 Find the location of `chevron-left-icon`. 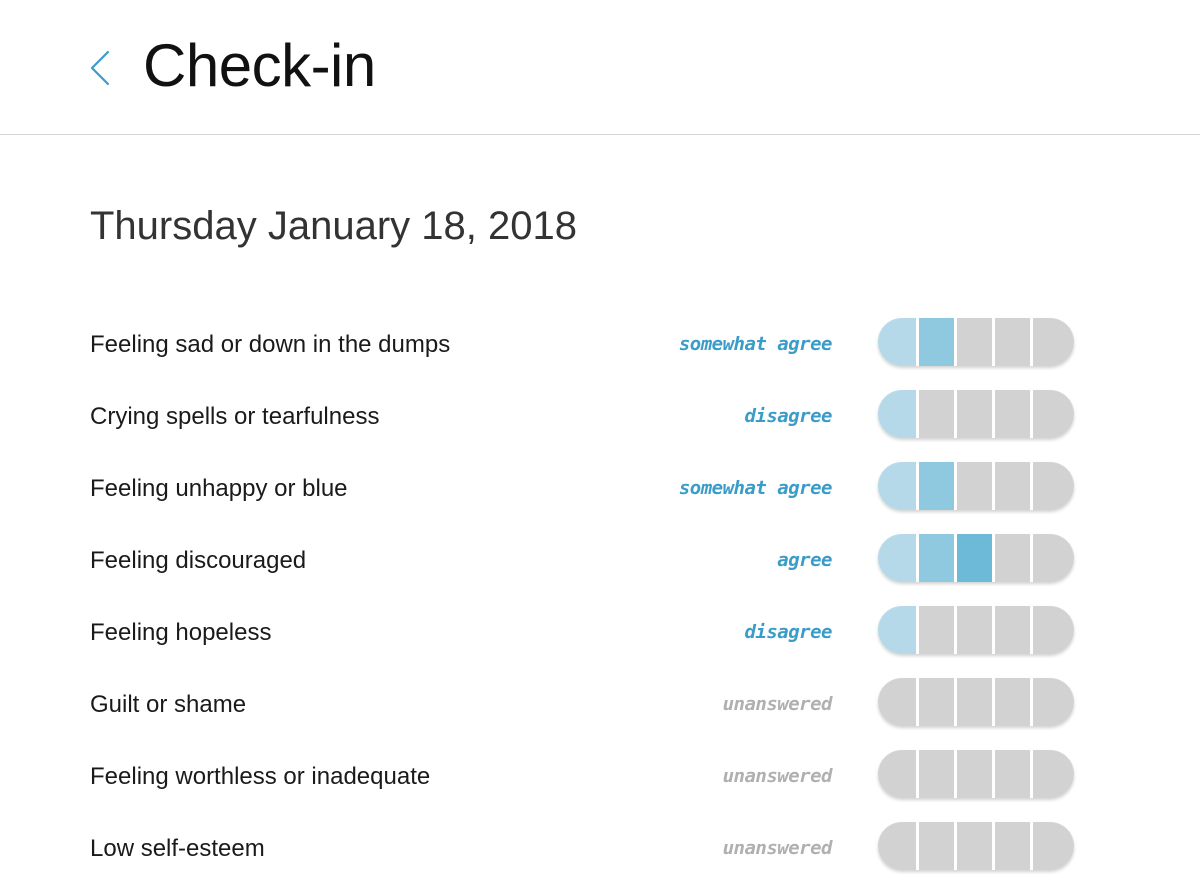

chevron-left-icon is located at coordinates (100, 68).